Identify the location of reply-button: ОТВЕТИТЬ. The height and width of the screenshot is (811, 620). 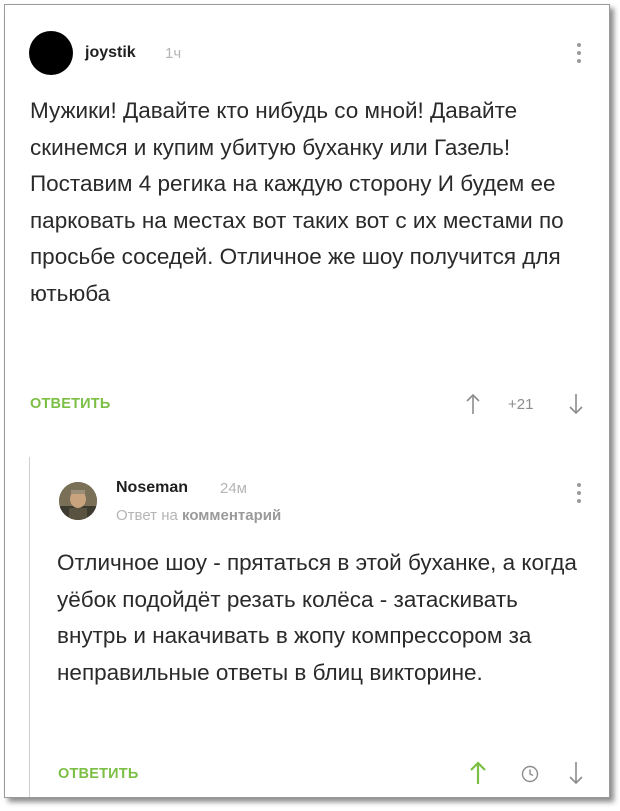
(70, 404).